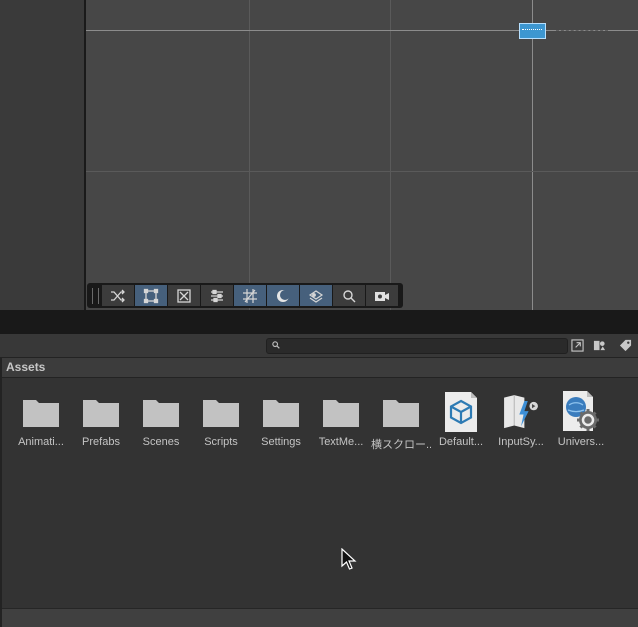  Describe the element at coordinates (532, 155) in the screenshot. I see `grid-axis-line` at that location.